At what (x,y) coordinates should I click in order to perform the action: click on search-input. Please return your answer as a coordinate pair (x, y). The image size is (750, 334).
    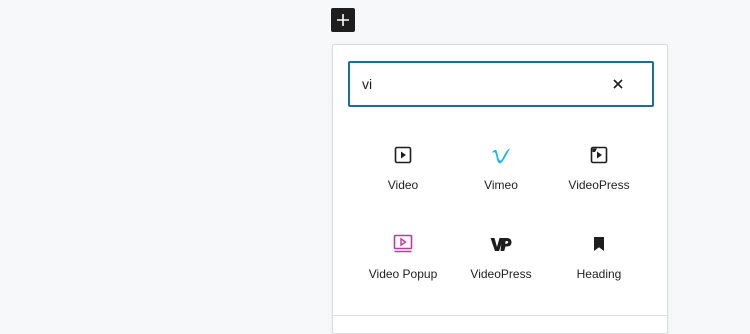
    Looking at the image, I should click on (477, 84).